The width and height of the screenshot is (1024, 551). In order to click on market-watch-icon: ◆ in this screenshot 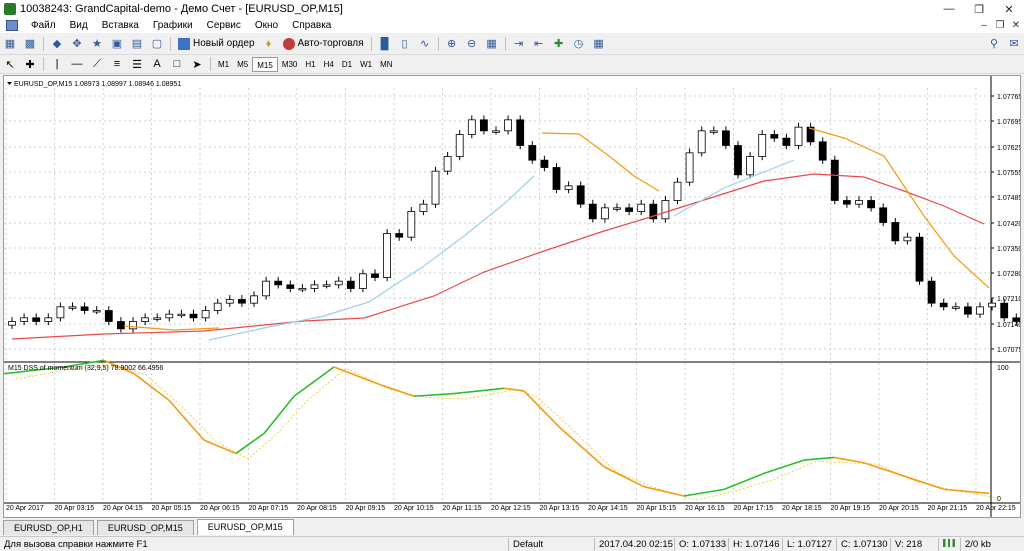, I will do `click(57, 44)`.